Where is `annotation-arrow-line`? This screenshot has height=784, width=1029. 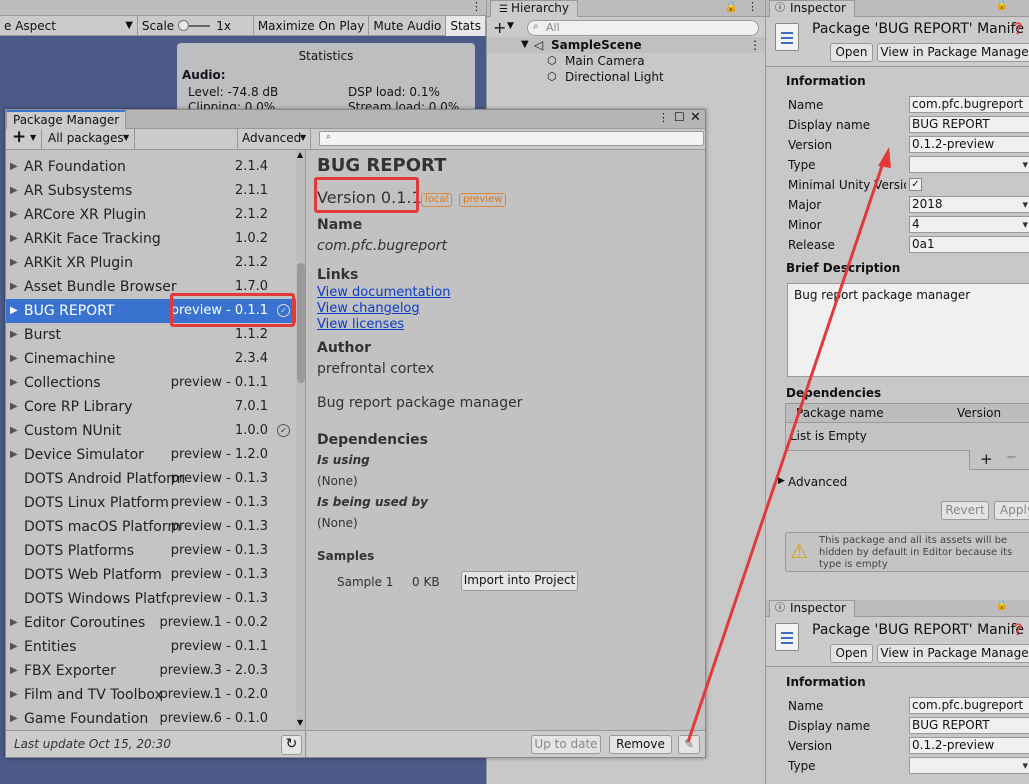 annotation-arrow-line is located at coordinates (786, 451).